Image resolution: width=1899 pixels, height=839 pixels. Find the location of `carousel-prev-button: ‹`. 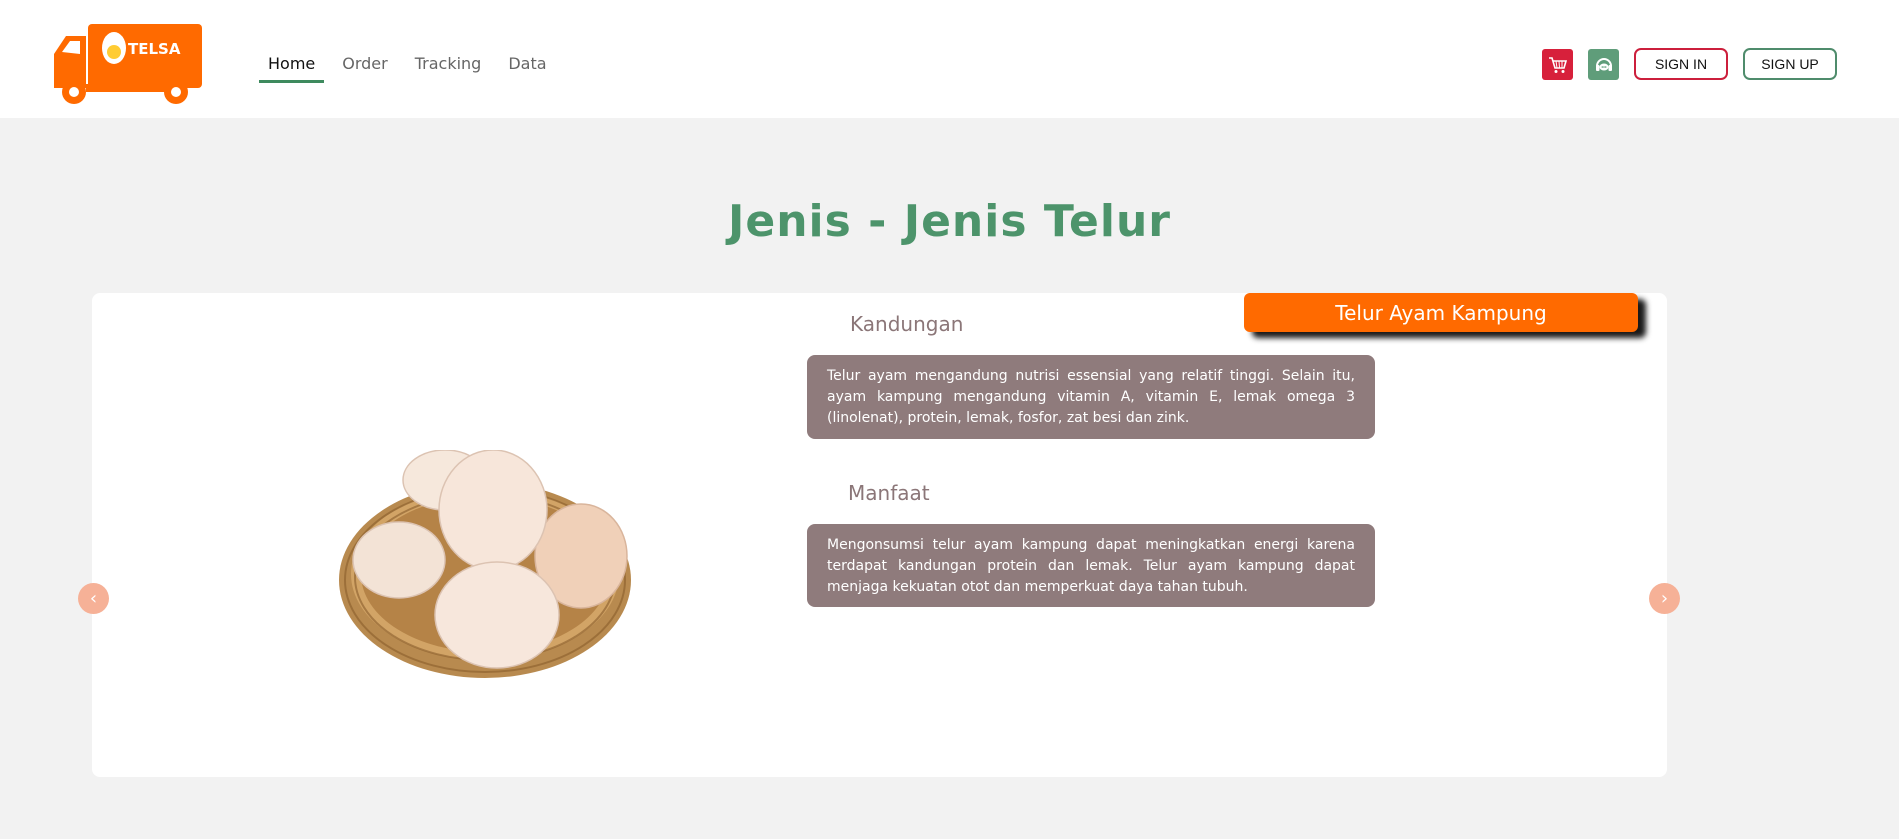

carousel-prev-button: ‹ is located at coordinates (93, 598).